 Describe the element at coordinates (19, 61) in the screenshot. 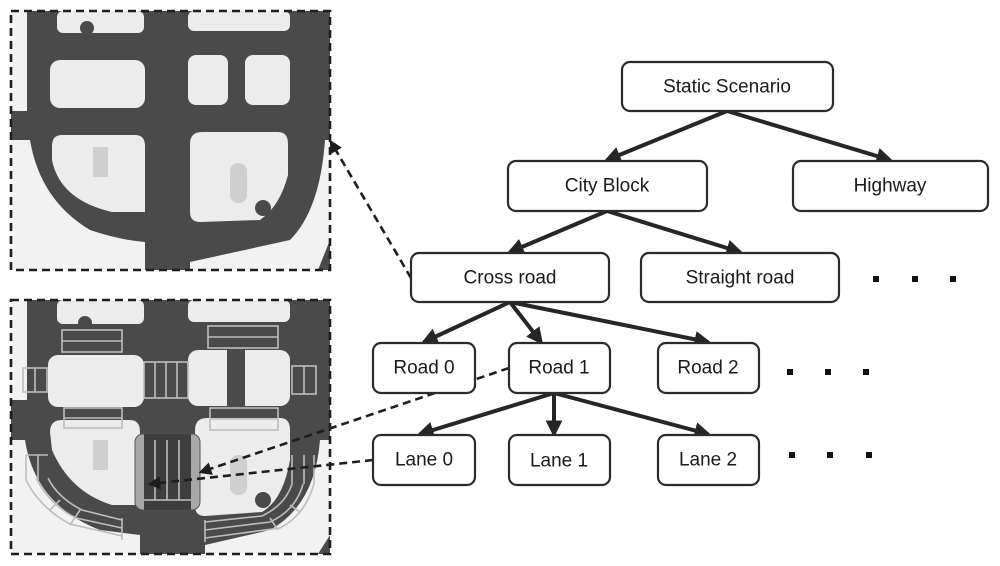

I see `top-map-ground` at that location.